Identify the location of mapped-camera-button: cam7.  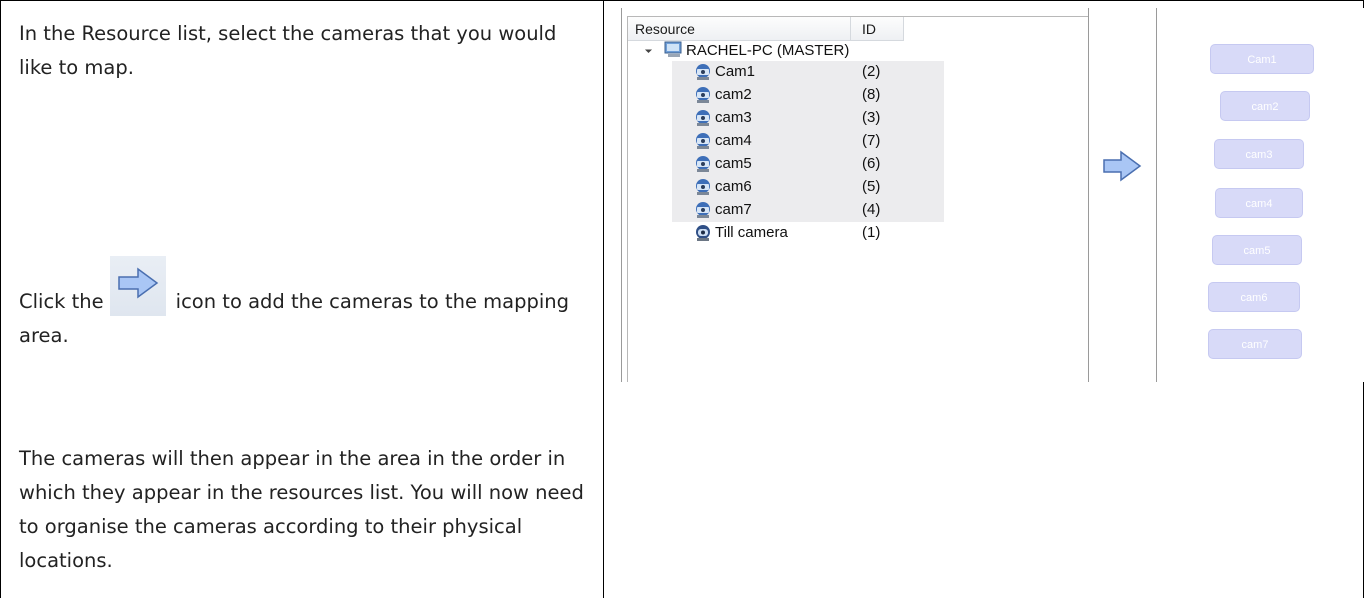
(1255, 344).